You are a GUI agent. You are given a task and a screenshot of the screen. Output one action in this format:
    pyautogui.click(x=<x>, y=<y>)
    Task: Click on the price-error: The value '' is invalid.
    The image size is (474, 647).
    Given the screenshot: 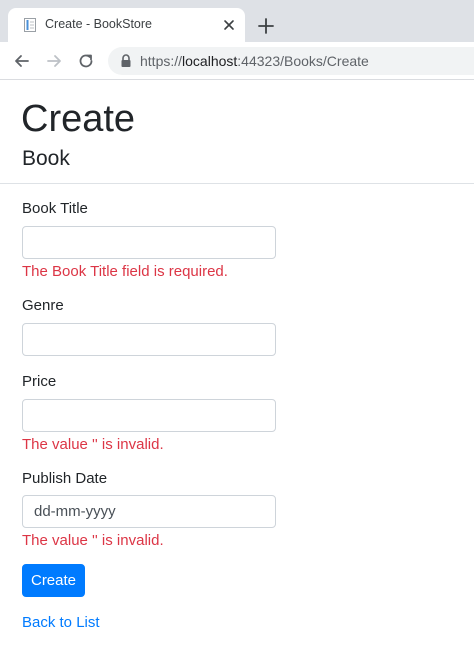 What is the action you would take?
    pyautogui.click(x=93, y=444)
    